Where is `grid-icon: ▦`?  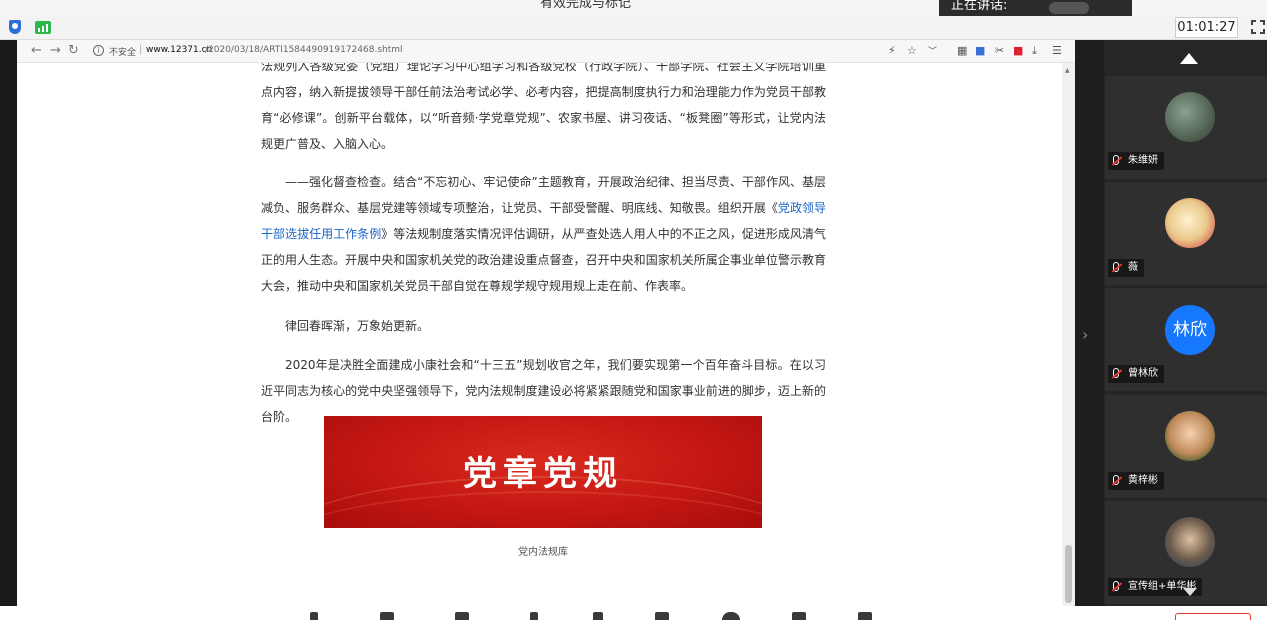
grid-icon: ▦ is located at coordinates (962, 50).